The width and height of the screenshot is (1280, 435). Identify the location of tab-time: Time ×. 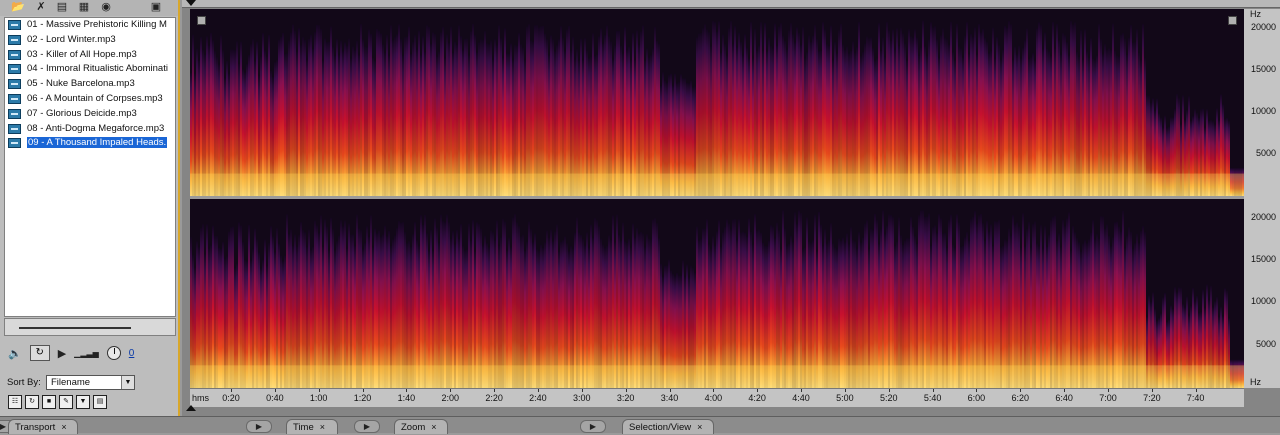
(312, 426).